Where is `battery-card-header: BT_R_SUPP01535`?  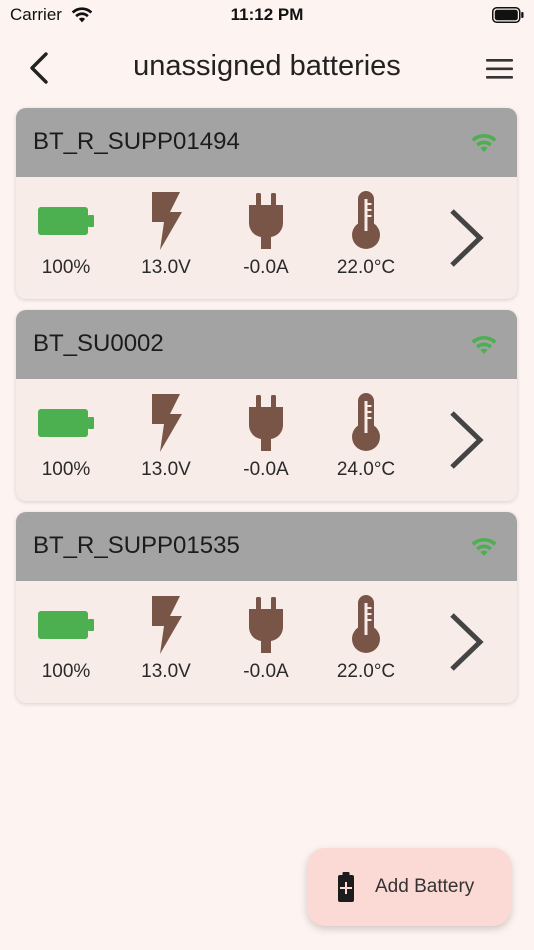 battery-card-header: BT_R_SUPP01535 is located at coordinates (266, 546).